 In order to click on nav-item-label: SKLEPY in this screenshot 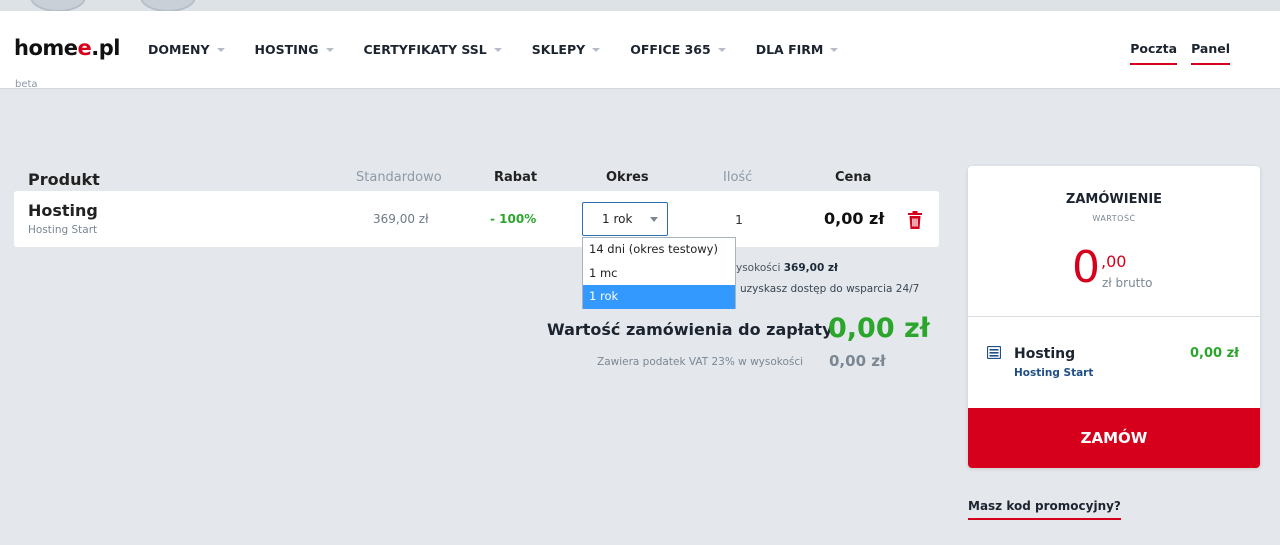, I will do `click(558, 49)`.